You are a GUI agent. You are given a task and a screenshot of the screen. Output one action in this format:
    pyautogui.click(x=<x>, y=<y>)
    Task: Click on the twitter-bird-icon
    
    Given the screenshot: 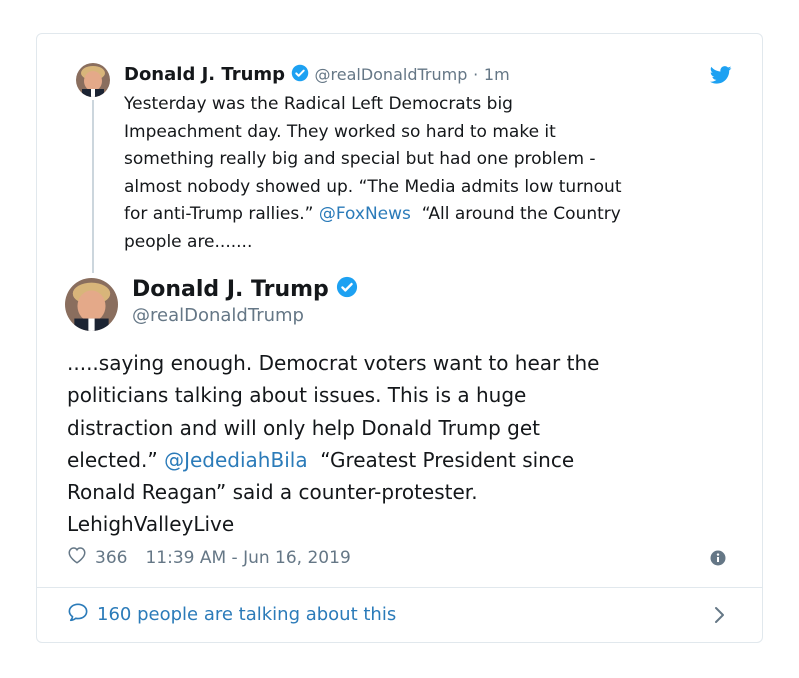 What is the action you would take?
    pyautogui.click(x=720, y=75)
    